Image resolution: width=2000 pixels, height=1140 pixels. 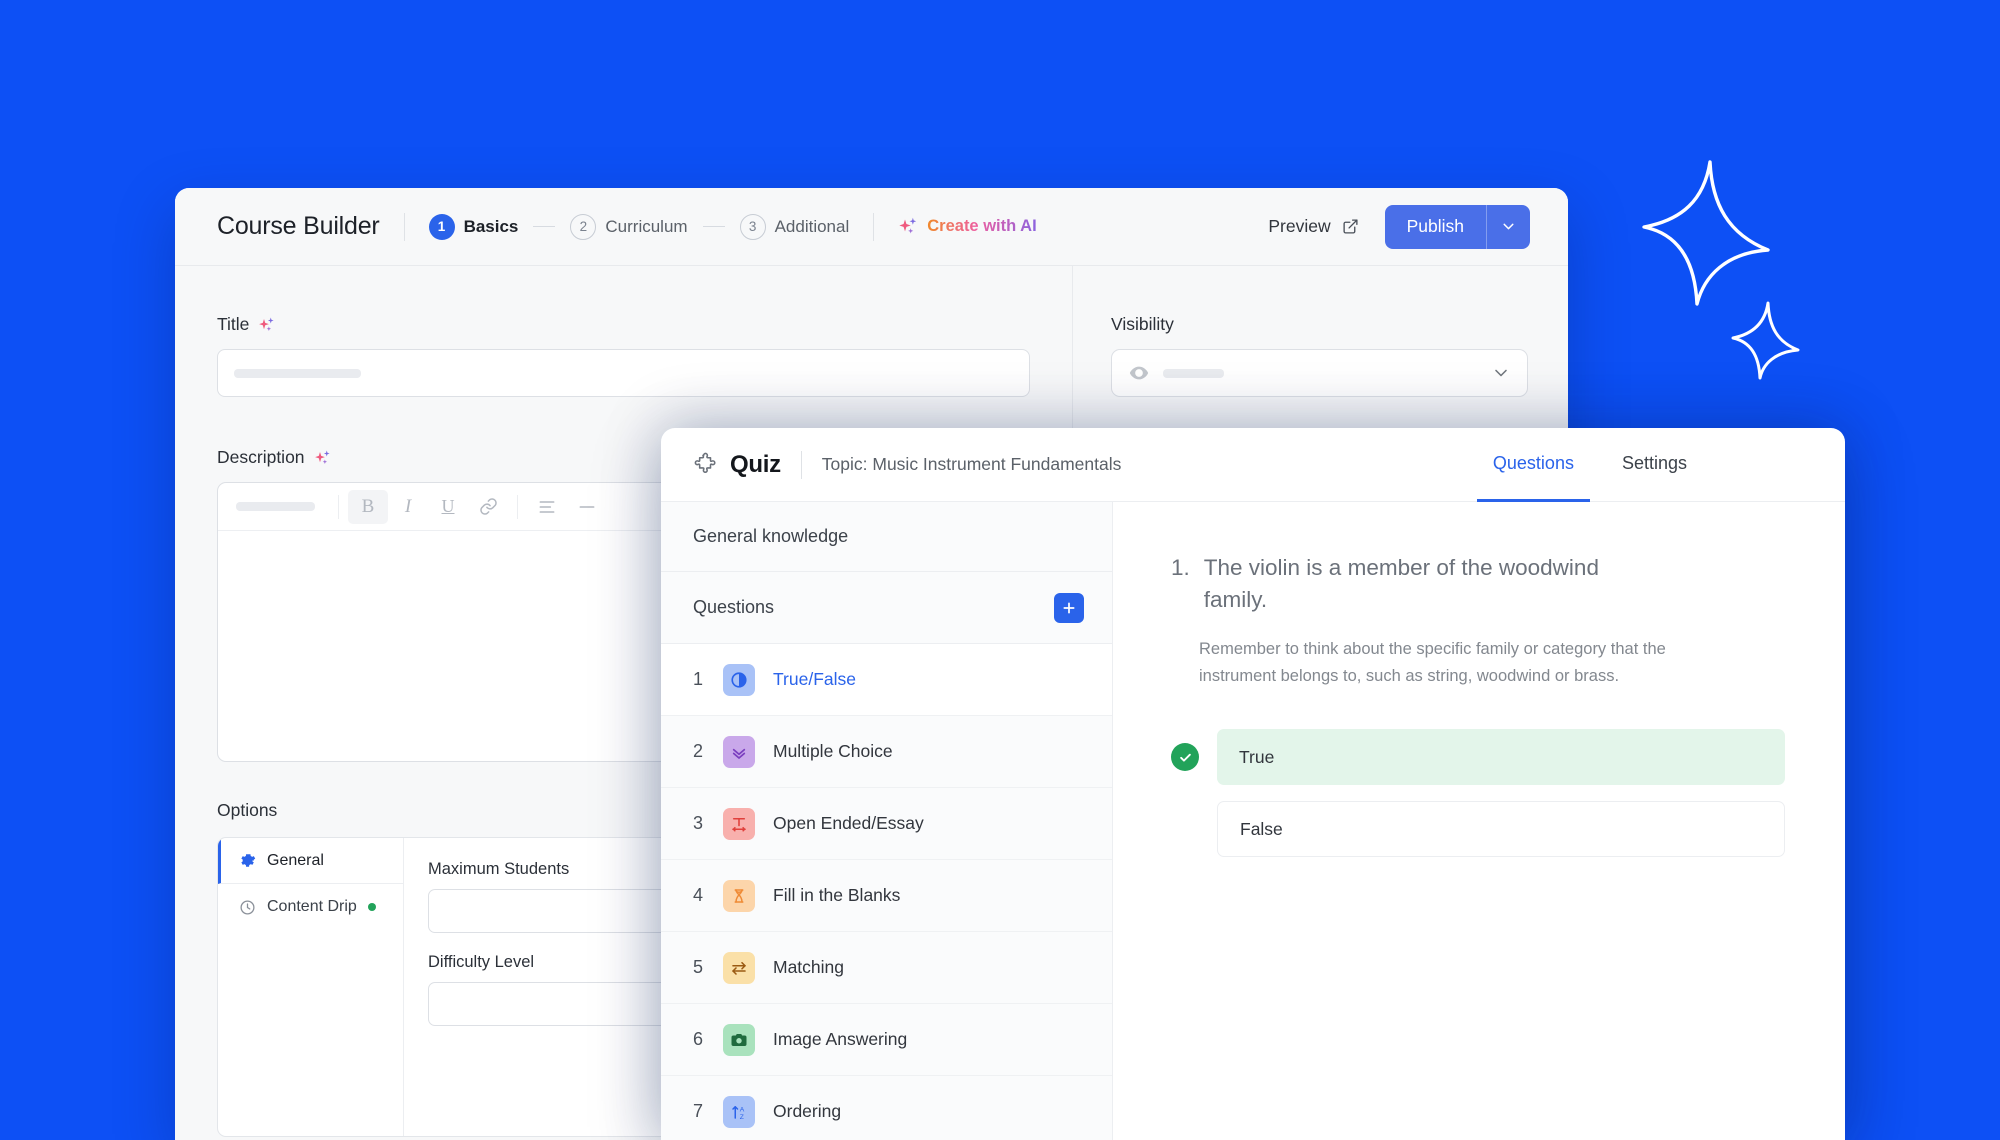 What do you see at coordinates (739, 895) in the screenshot?
I see `hourglass-icon` at bounding box center [739, 895].